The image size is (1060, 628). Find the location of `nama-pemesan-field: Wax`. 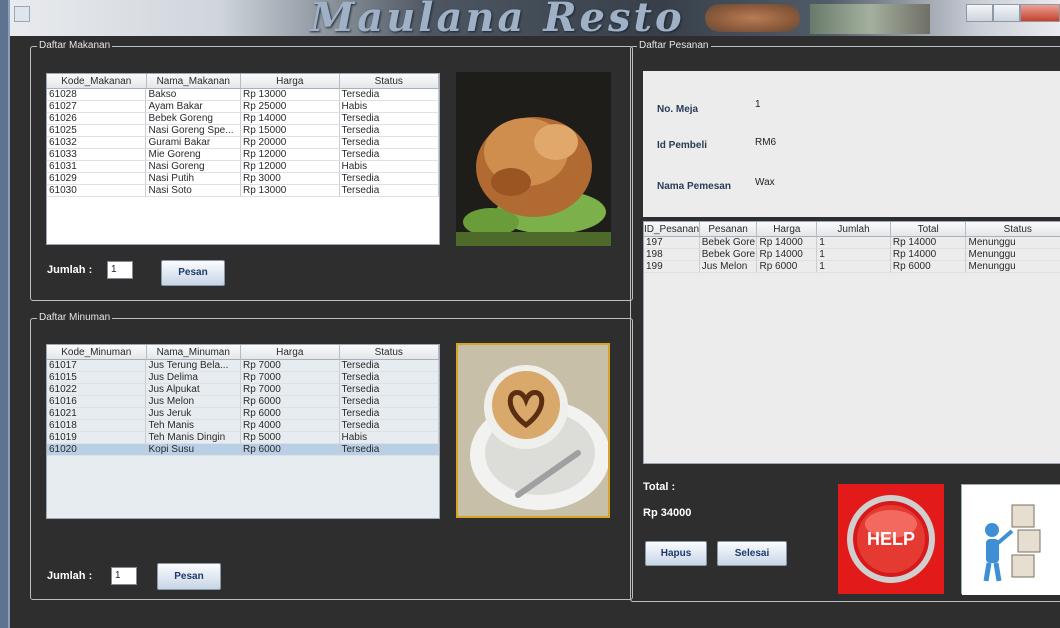

nama-pemesan-field: Wax is located at coordinates (905, 185).